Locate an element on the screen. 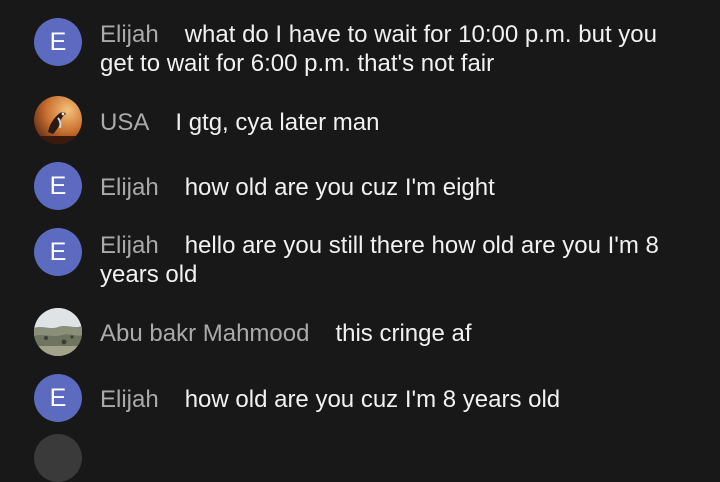 This screenshot has height=482, width=720. message-text: this cringe af is located at coordinates (403, 333).